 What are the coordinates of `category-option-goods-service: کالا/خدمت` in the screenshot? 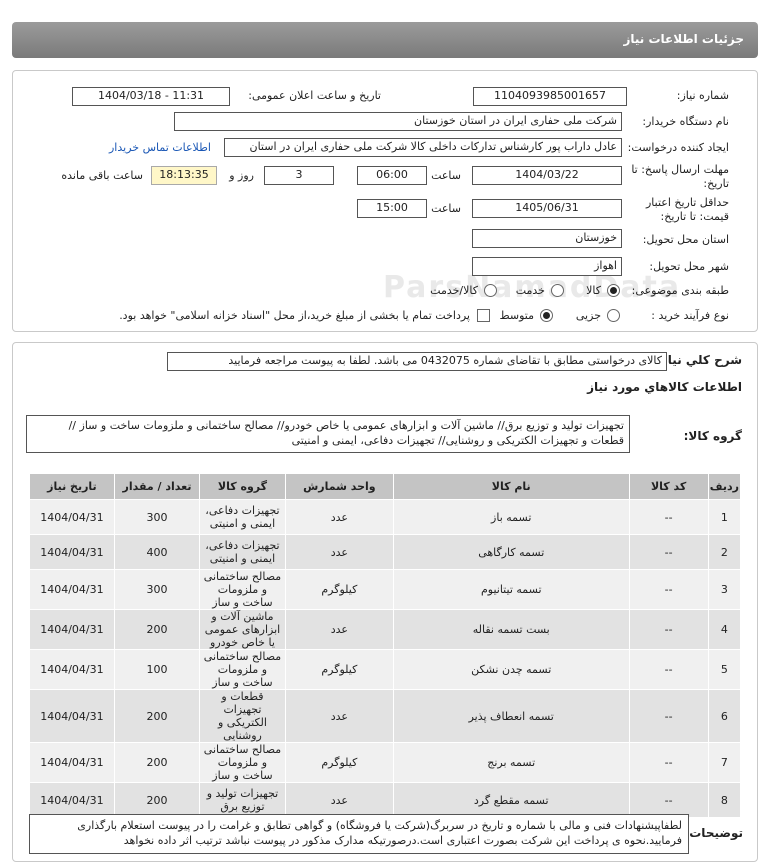 It's located at (454, 290).